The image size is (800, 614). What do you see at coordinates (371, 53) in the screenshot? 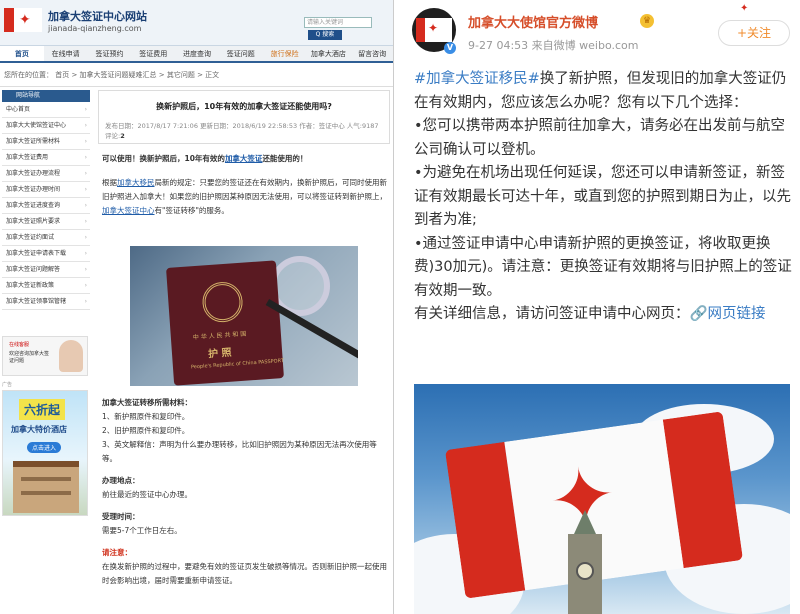
I see `nav-item-consult: 留言咨询` at bounding box center [371, 53].